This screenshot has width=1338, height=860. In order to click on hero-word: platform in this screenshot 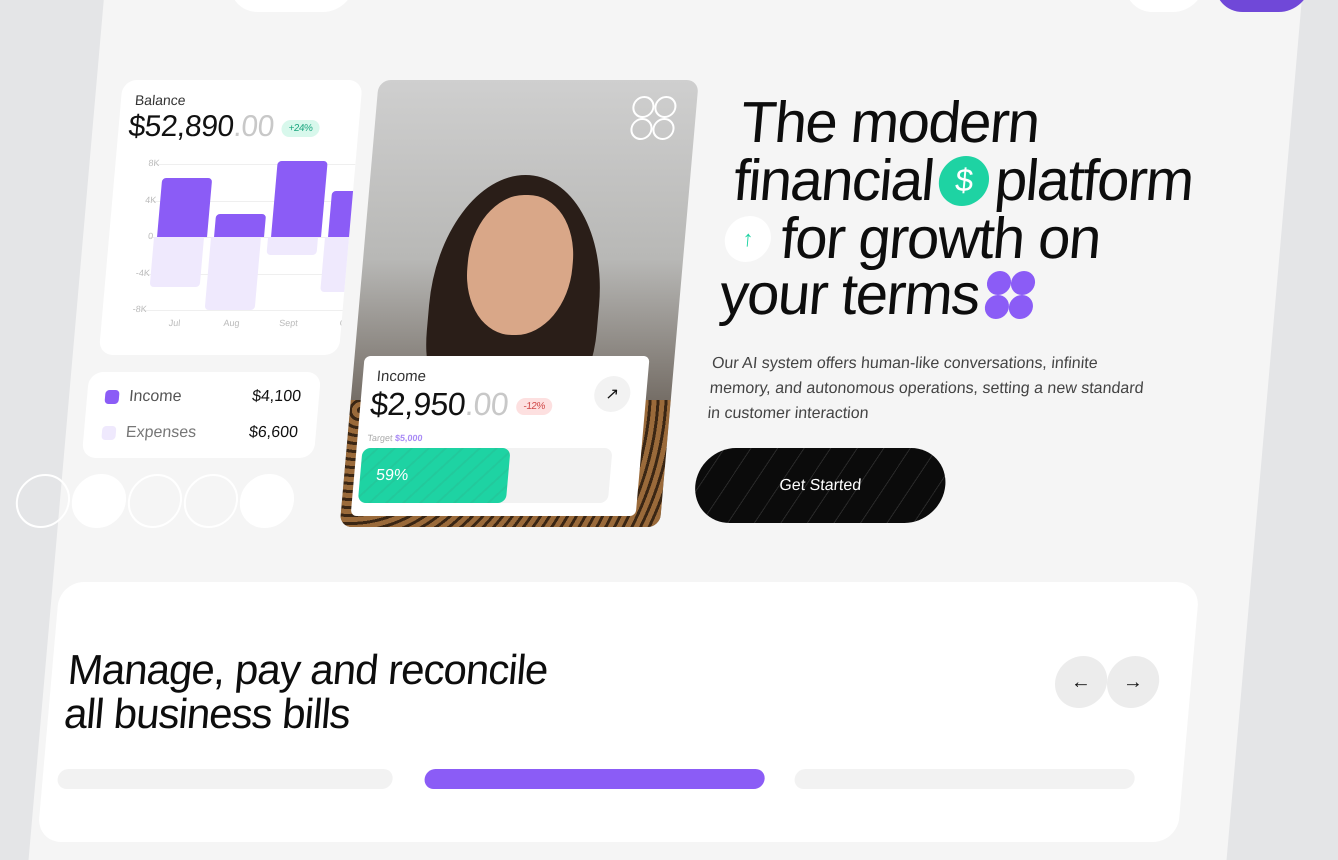, I will do `click(1094, 180)`.